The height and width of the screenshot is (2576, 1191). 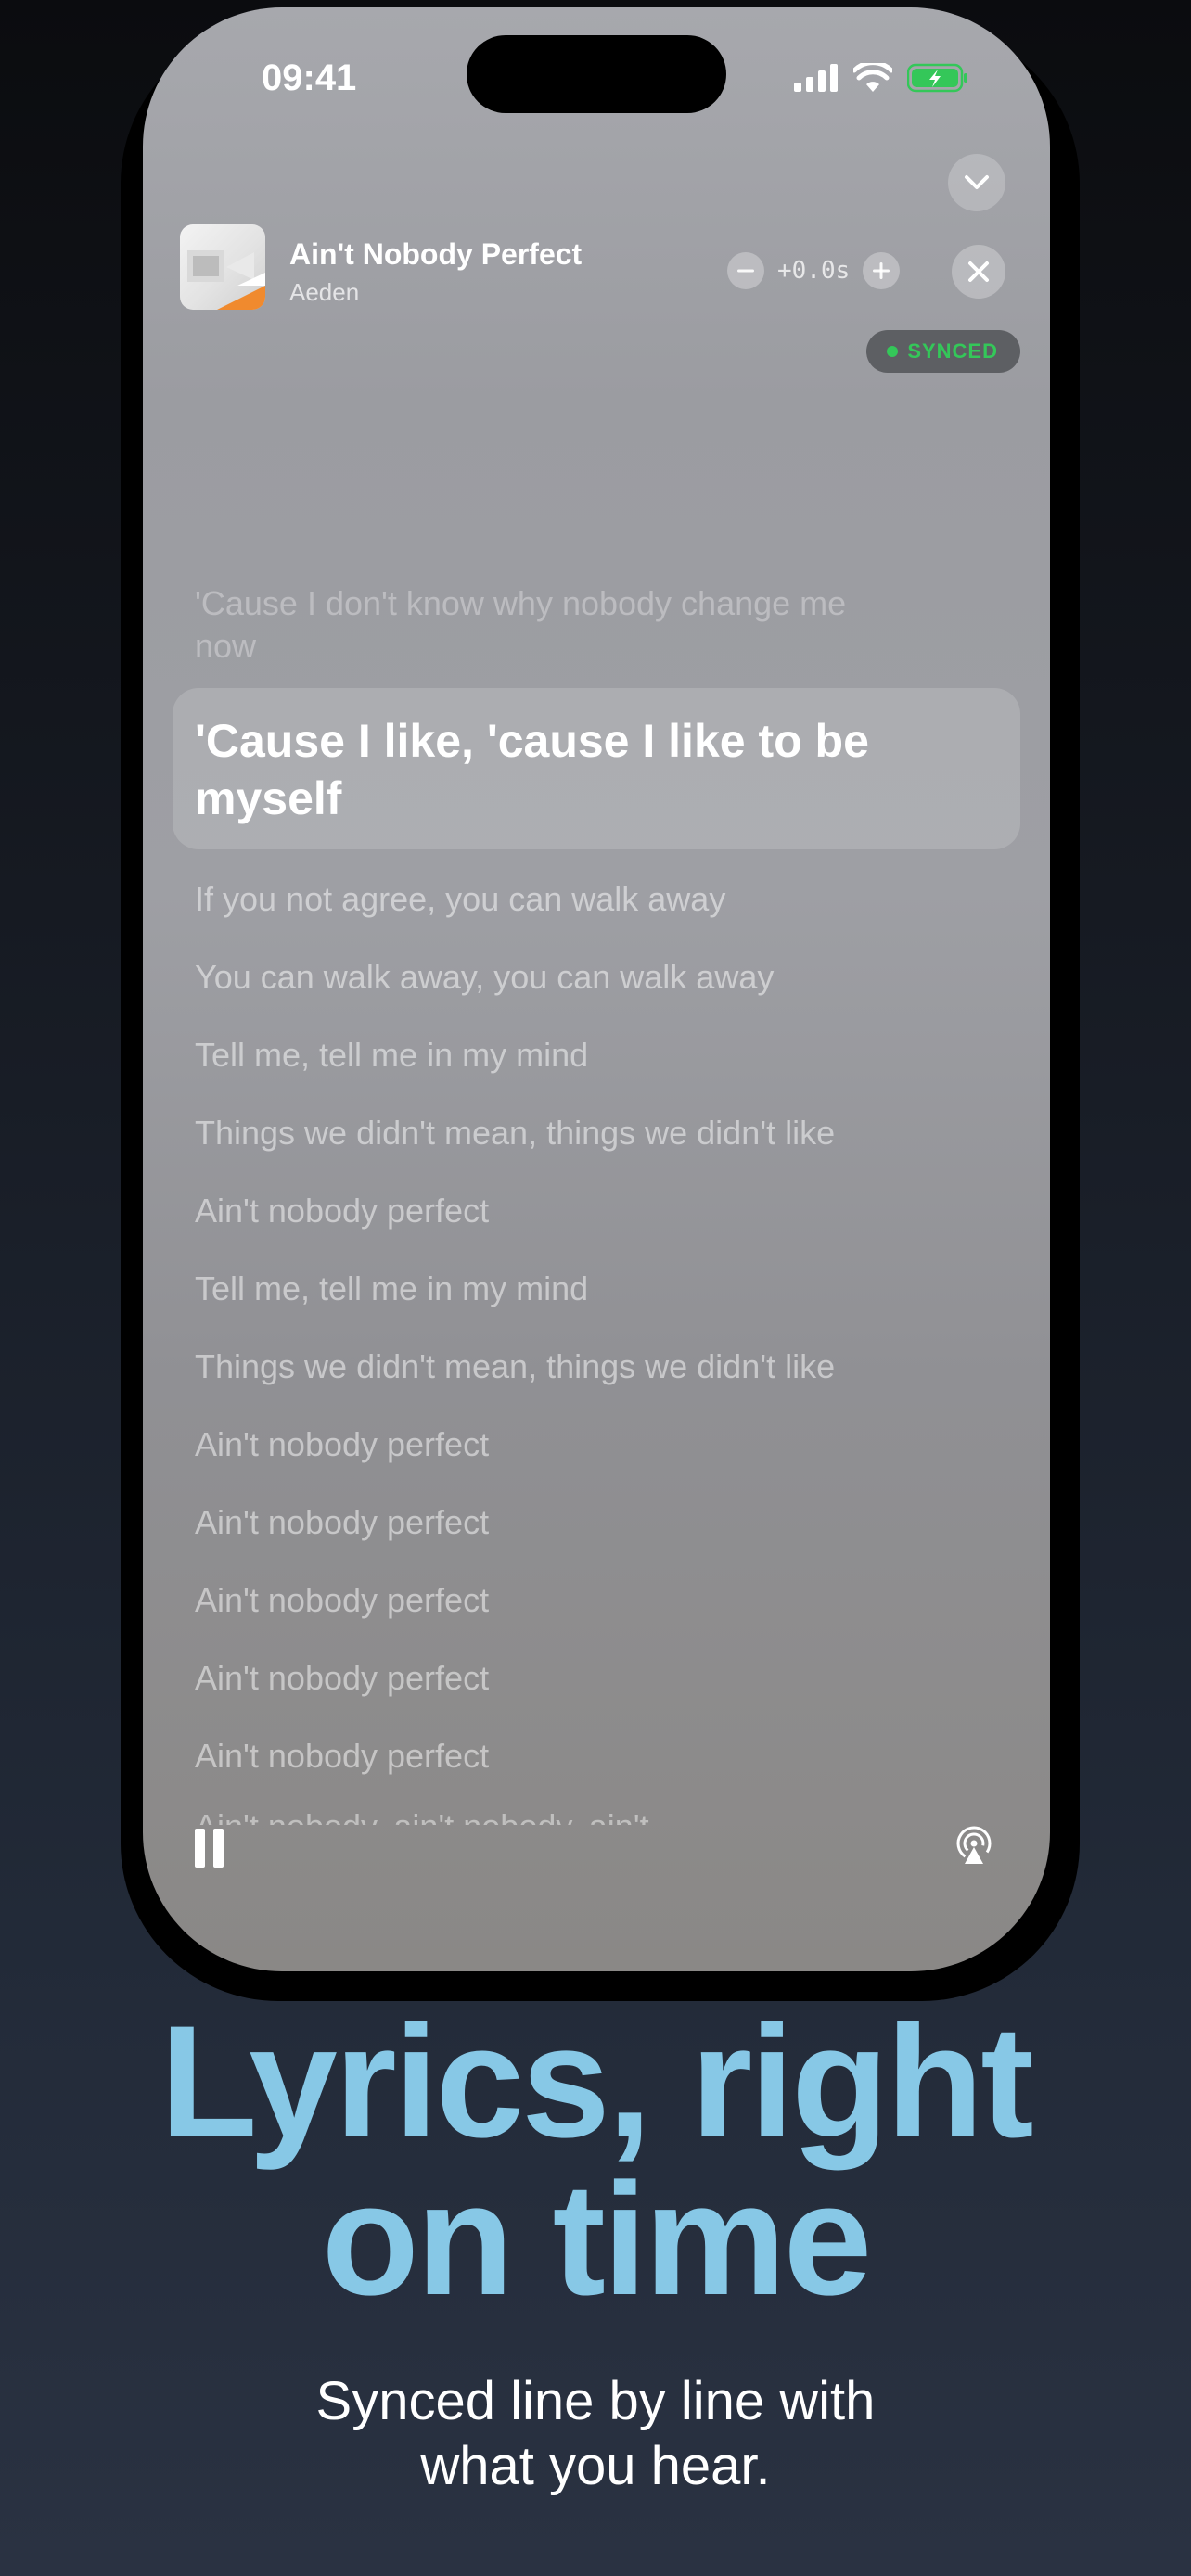 I want to click on synced-badge: SYNCED, so click(x=943, y=351).